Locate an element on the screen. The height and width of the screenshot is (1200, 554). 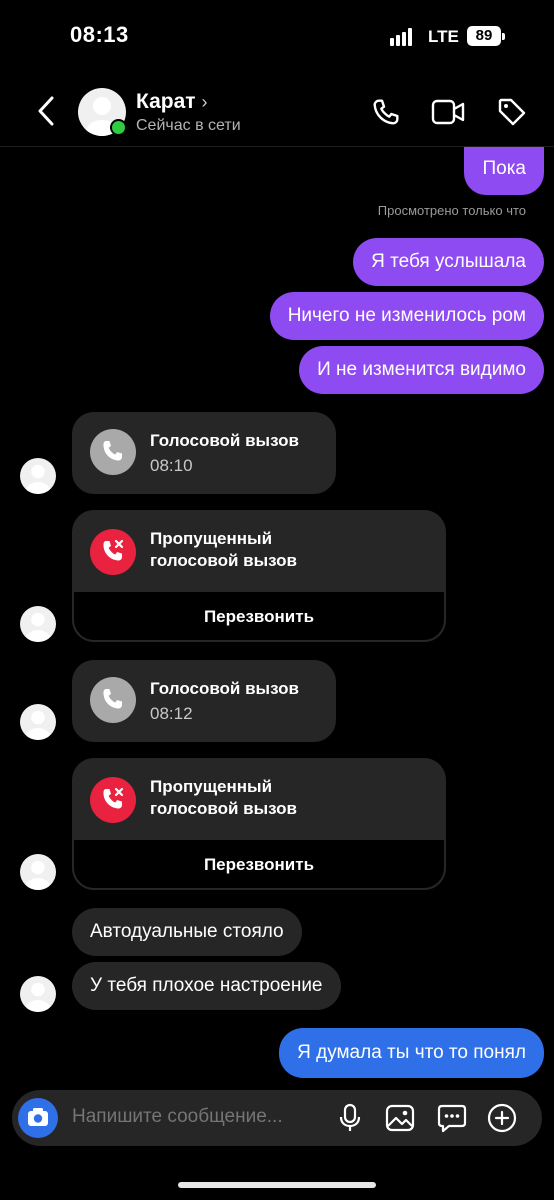
phone-button is located at coordinates (386, 112).